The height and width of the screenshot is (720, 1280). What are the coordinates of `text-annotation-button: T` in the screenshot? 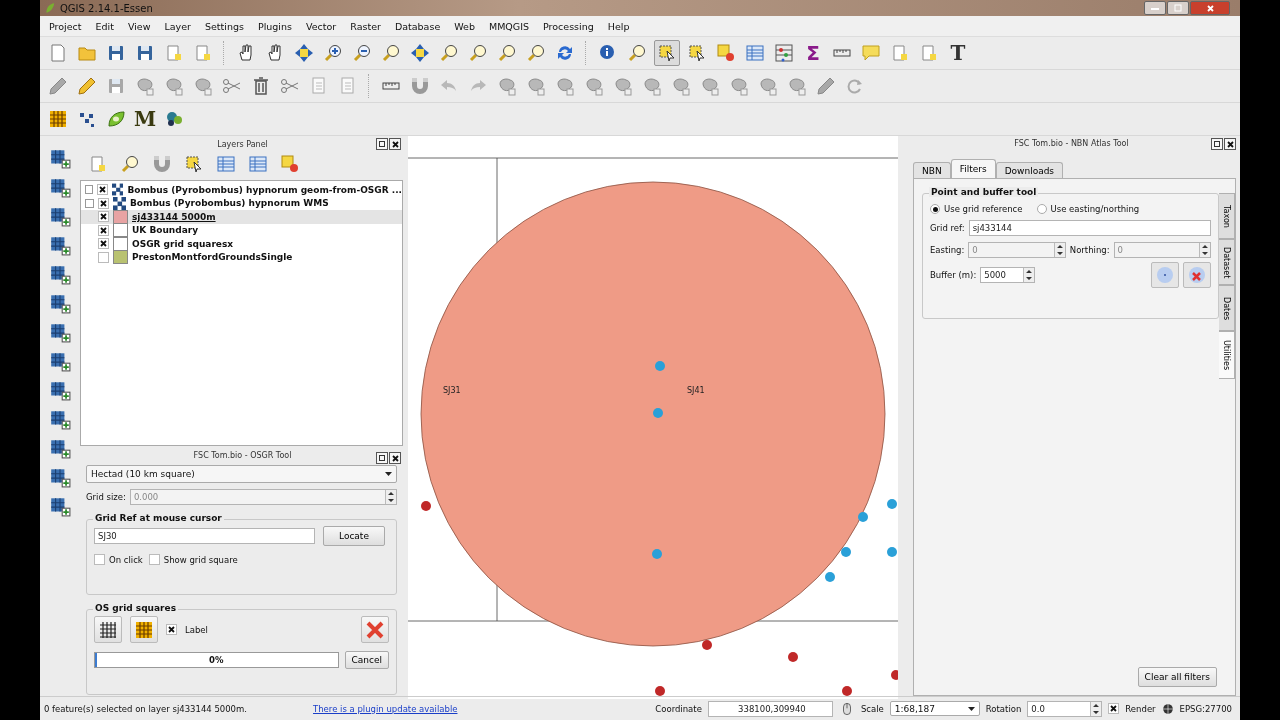 It's located at (958, 53).